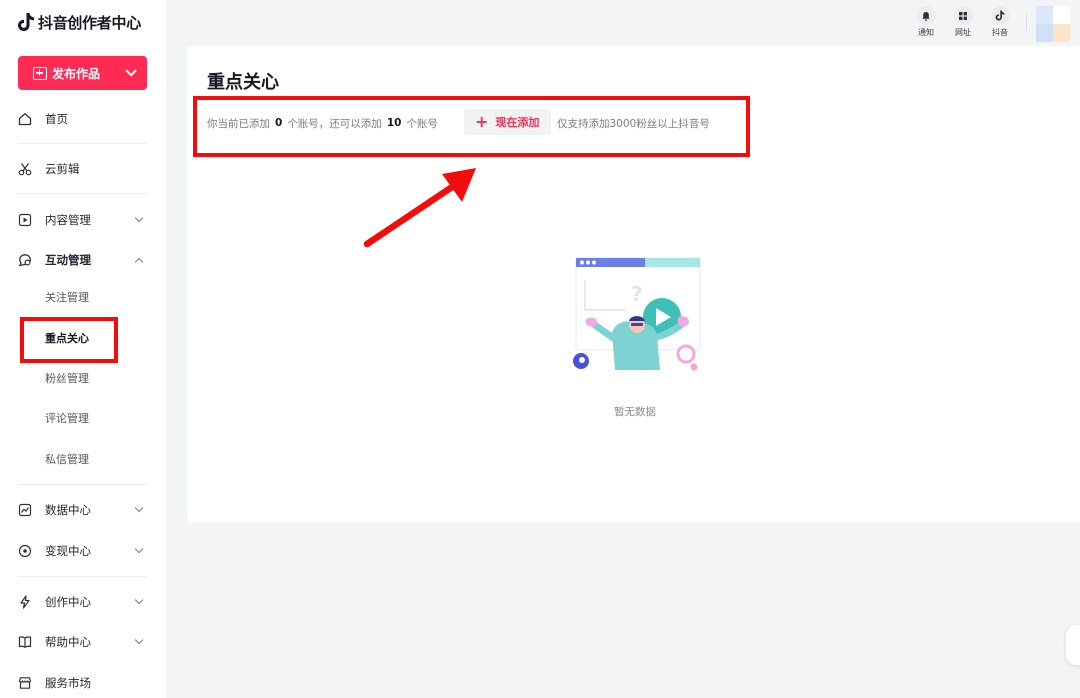  Describe the element at coordinates (637, 314) in the screenshot. I see `empty-state-illustration-icon: ?` at that location.